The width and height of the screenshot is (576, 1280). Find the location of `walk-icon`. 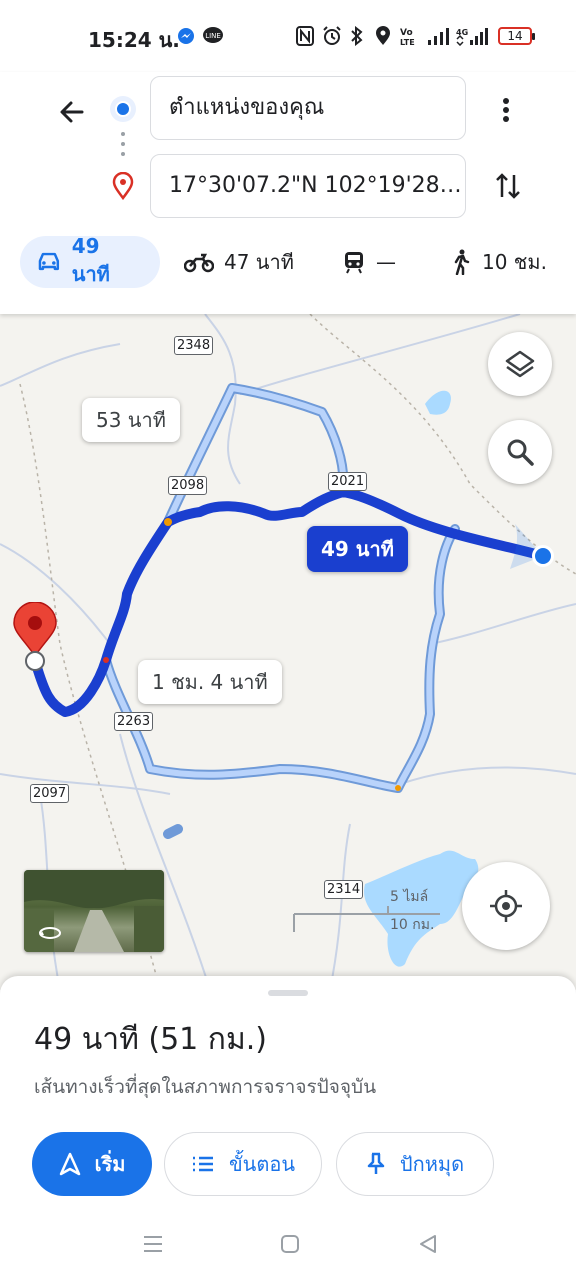

walk-icon is located at coordinates (462, 262).